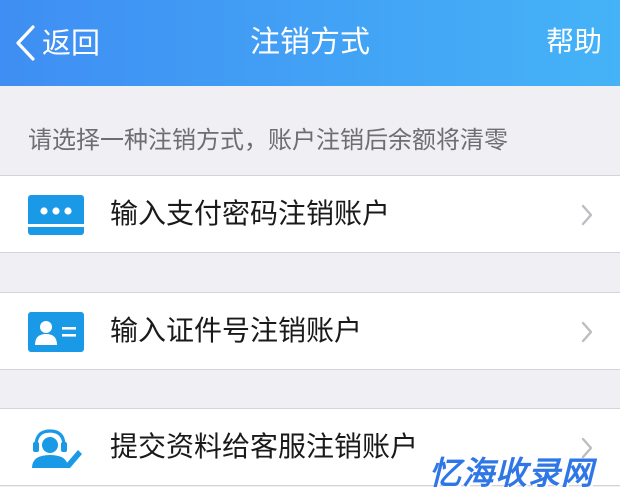  I want to click on instruction-text: 请选择一种注销方式，账户注销后余额将清零, so click(268, 140).